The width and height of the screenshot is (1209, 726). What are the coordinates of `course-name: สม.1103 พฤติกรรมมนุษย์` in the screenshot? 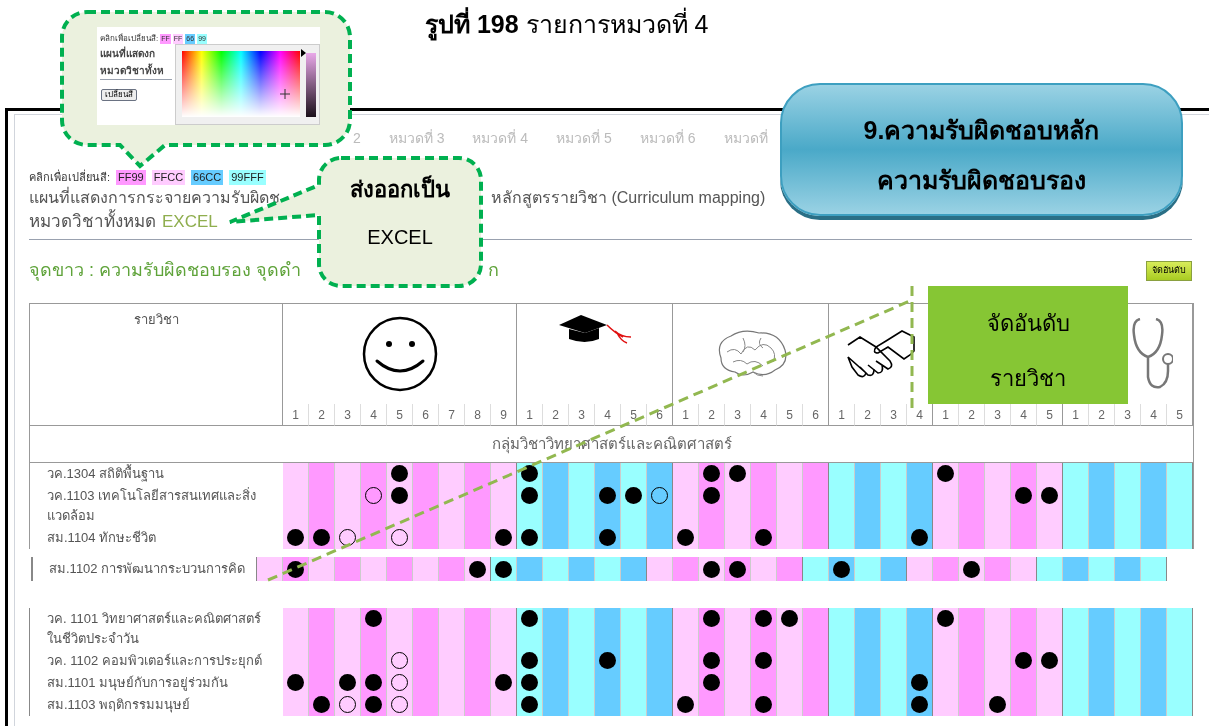 It's located at (119, 704).